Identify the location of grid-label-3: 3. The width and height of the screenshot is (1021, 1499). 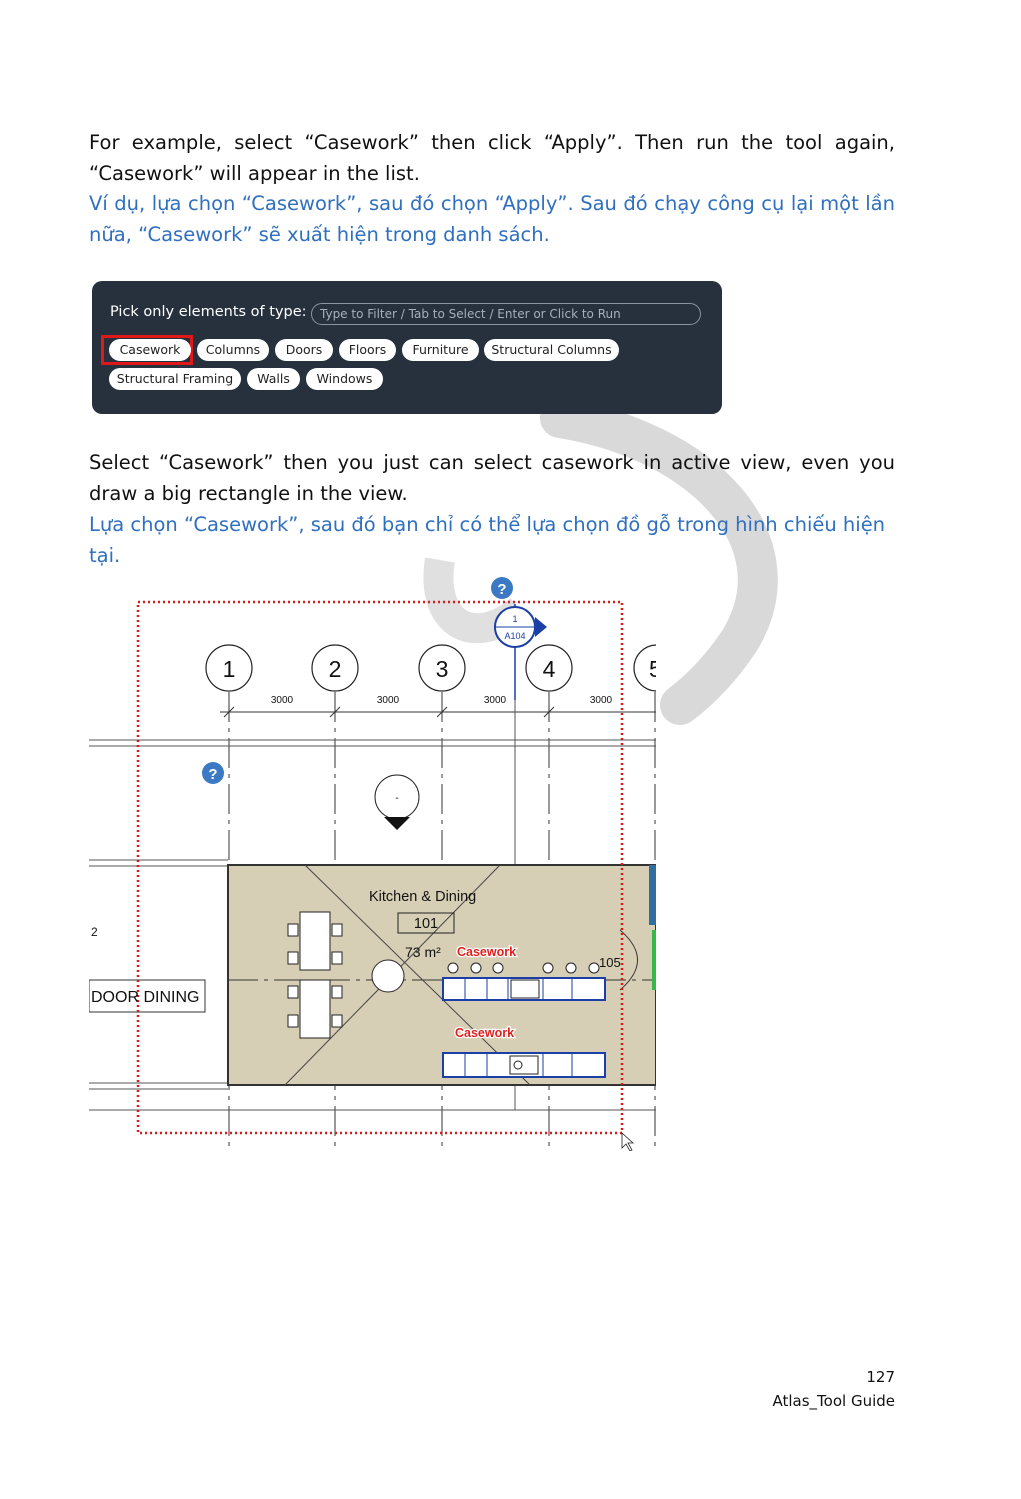
(442, 669).